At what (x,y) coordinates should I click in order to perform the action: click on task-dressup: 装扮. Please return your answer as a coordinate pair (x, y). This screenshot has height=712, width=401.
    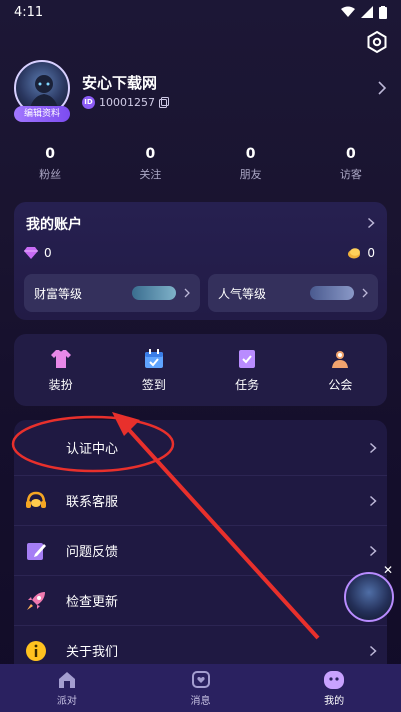
    Looking at the image, I should click on (60, 370).